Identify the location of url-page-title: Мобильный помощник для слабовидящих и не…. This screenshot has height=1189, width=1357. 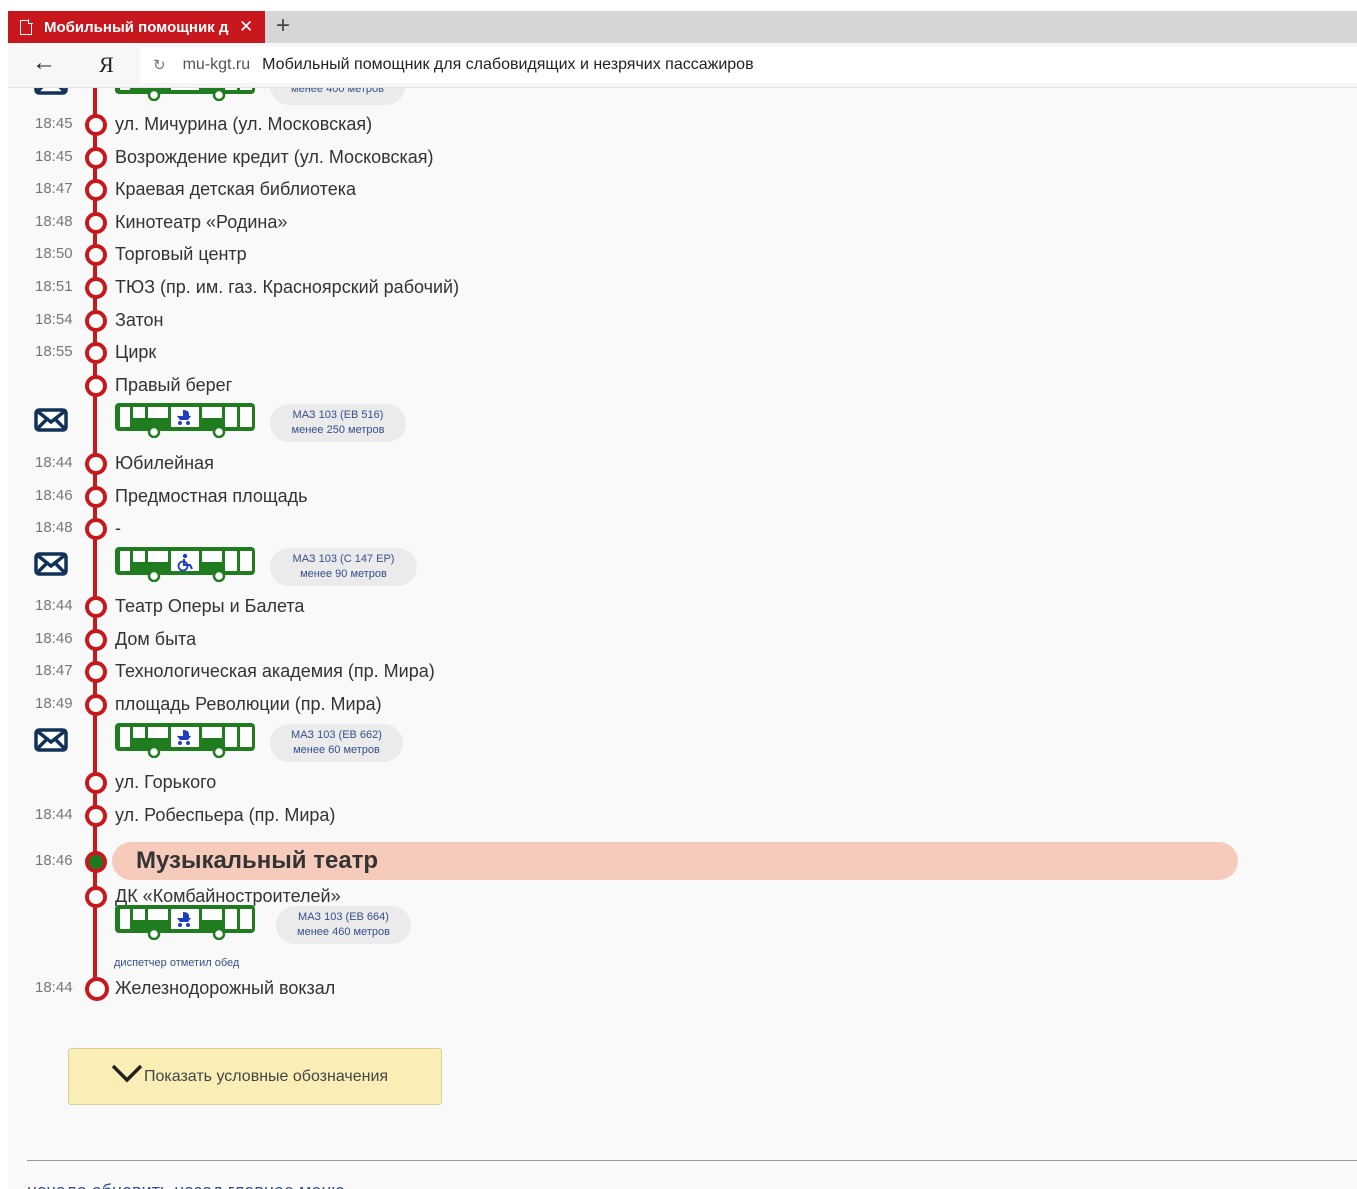
(508, 64).